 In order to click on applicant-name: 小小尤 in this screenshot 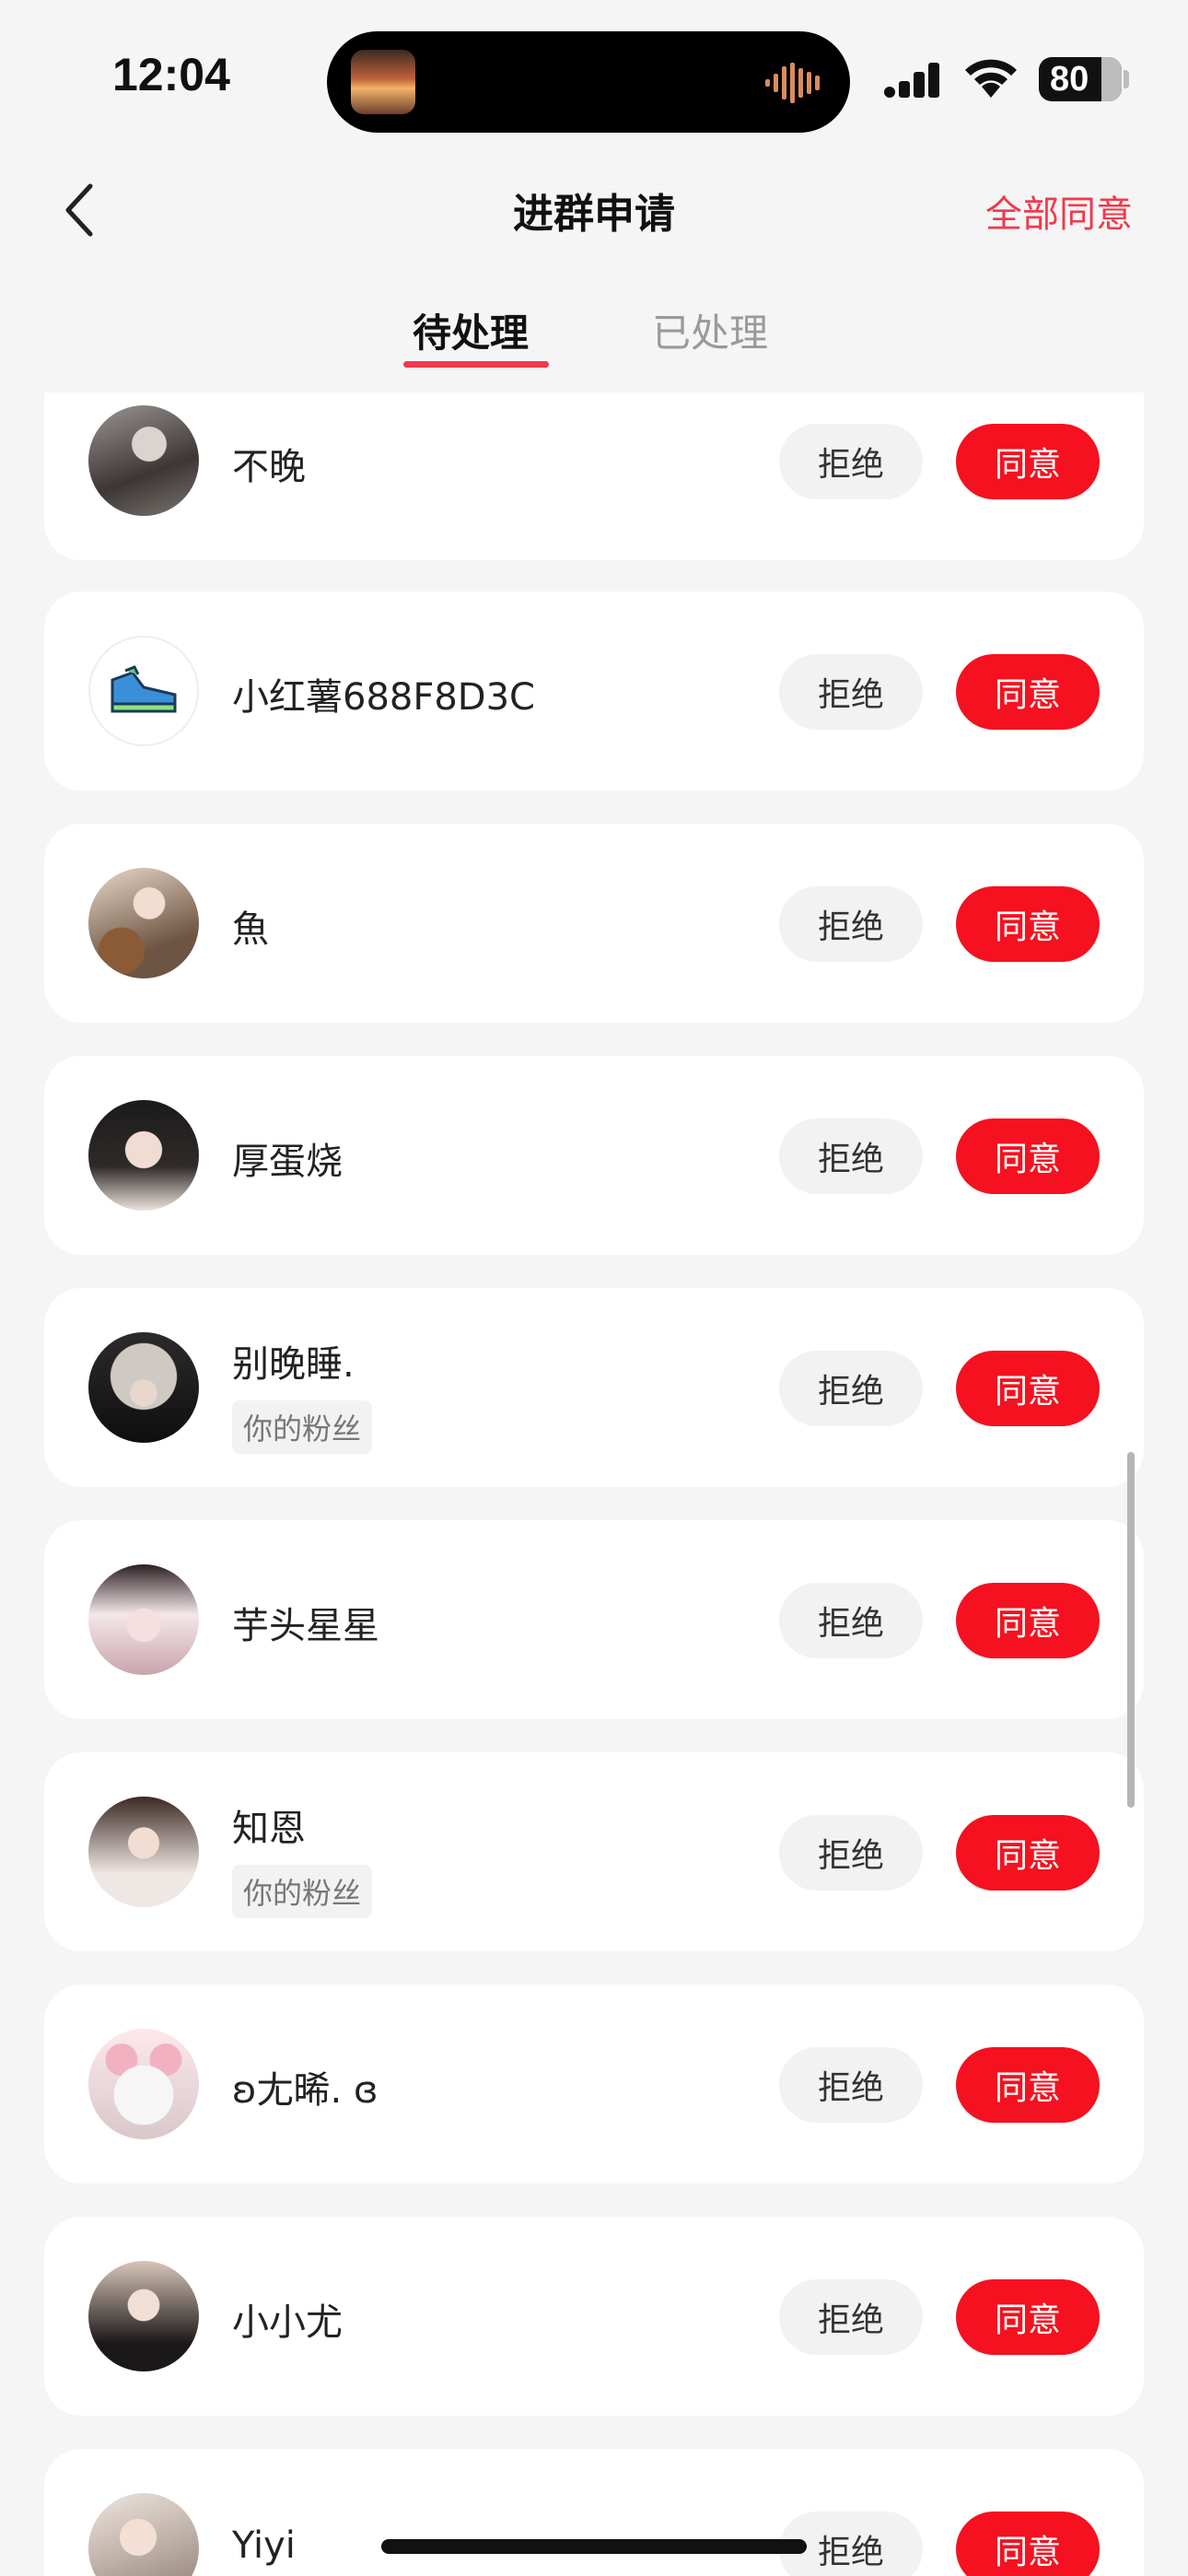, I will do `click(287, 2322)`.